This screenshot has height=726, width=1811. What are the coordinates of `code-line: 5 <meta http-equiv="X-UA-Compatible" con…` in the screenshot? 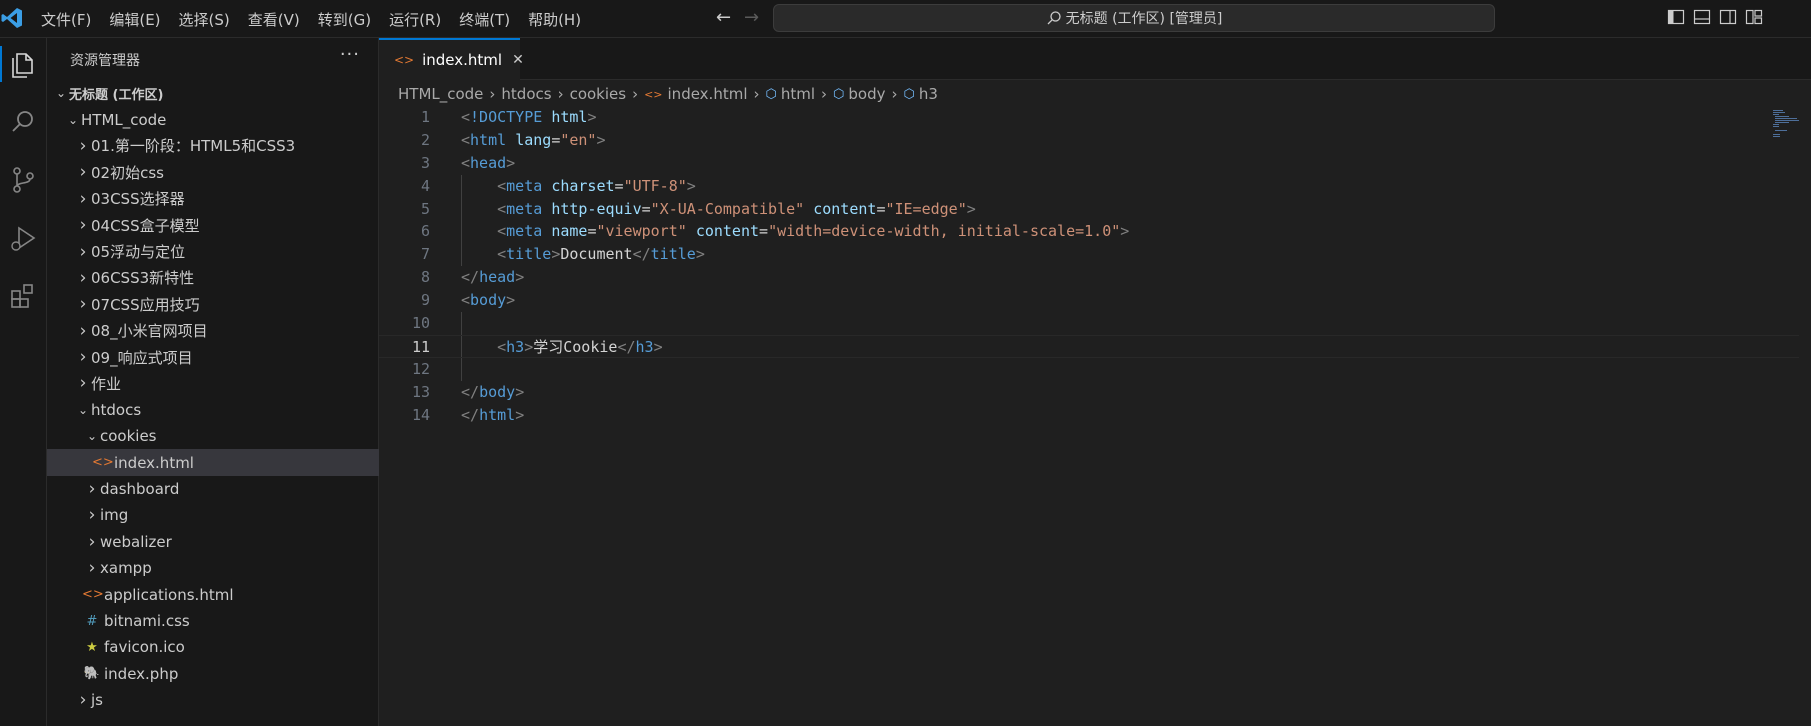 It's located at (1089, 209).